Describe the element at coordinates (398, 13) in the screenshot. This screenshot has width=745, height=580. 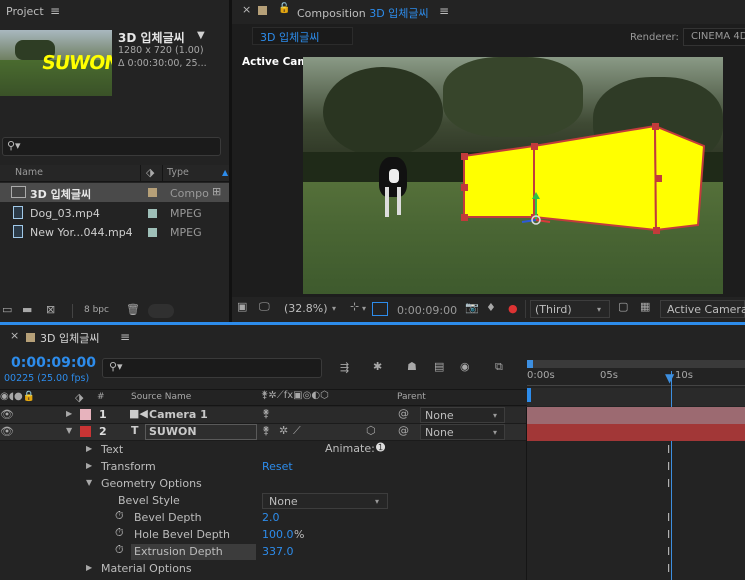
I see `comp-tab-name: 3D 입체글씨` at that location.